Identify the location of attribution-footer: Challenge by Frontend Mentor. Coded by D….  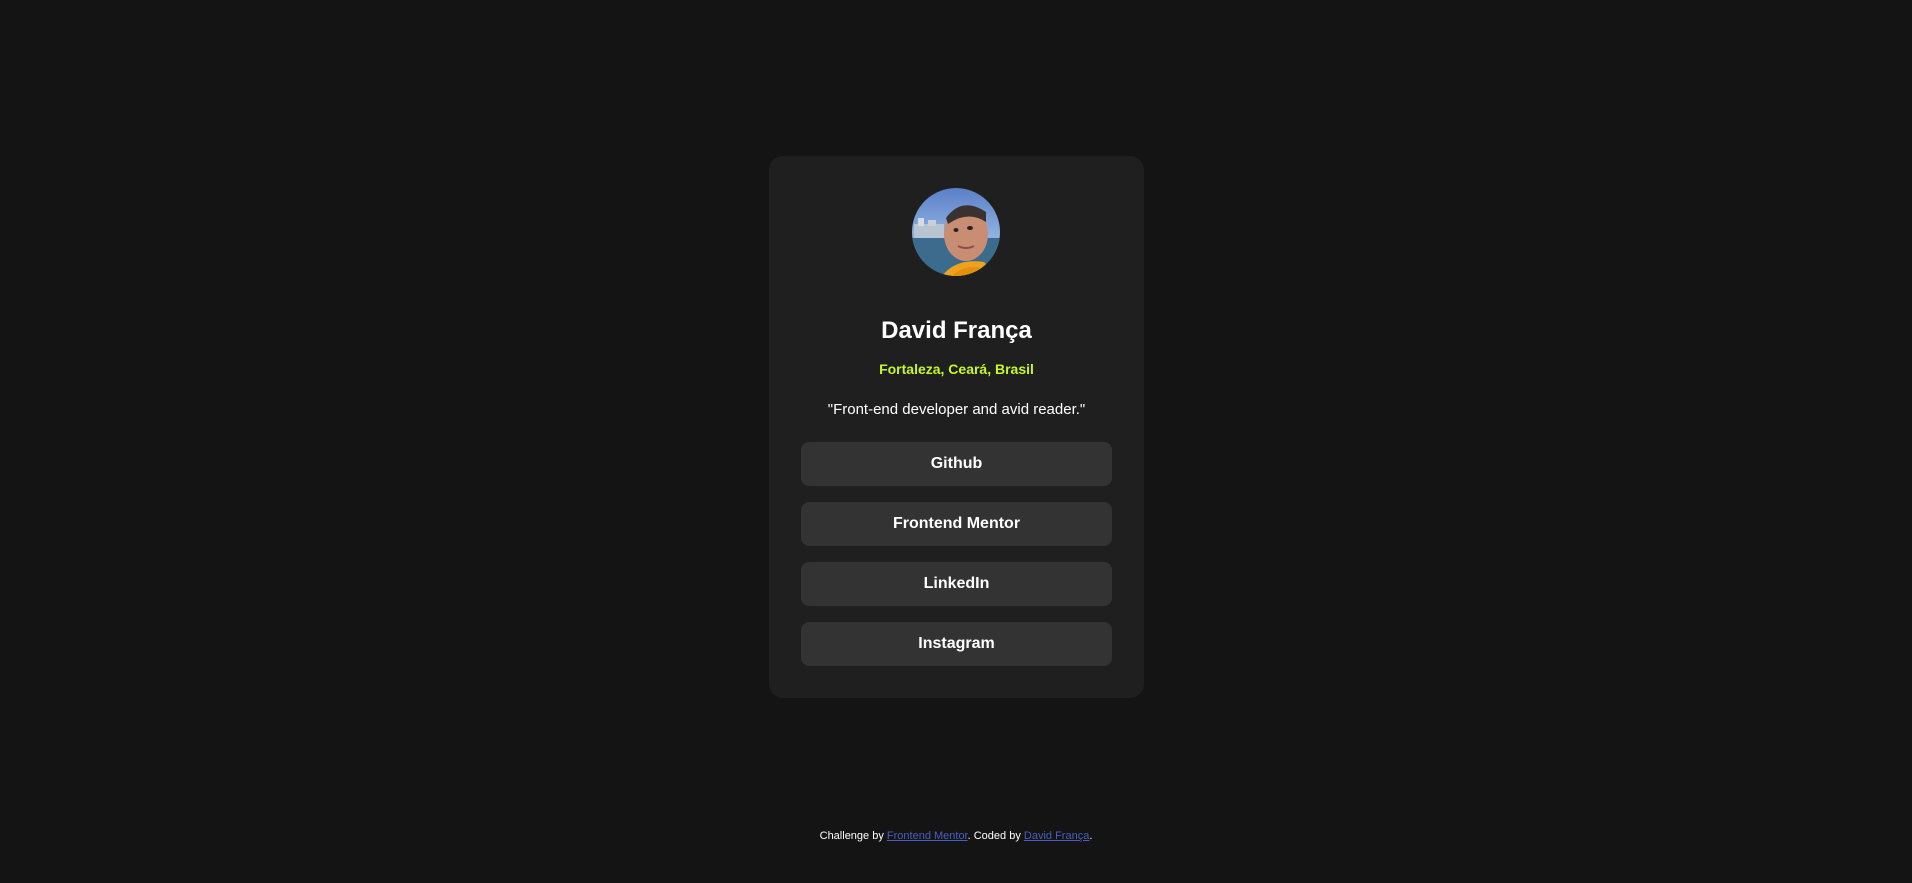
(956, 836).